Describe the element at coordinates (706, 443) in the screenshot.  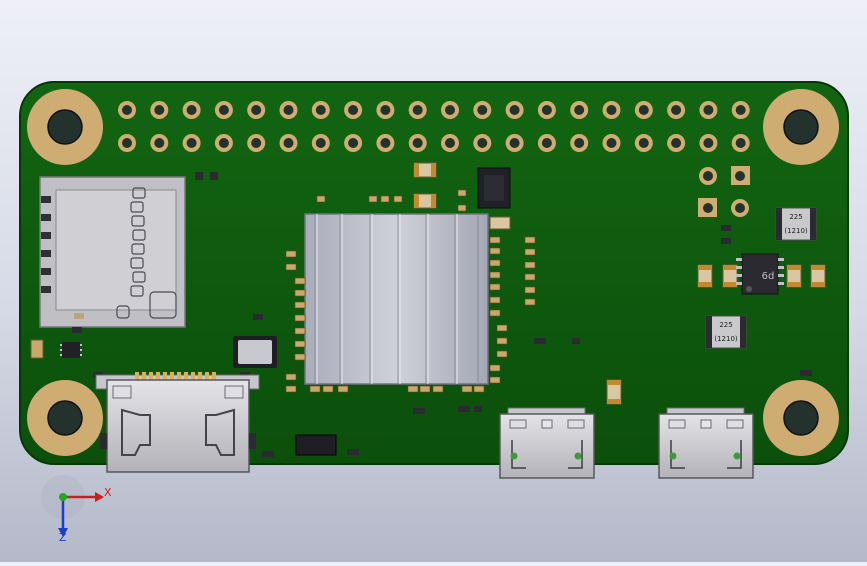
I see `micro-usb-connector-right` at that location.